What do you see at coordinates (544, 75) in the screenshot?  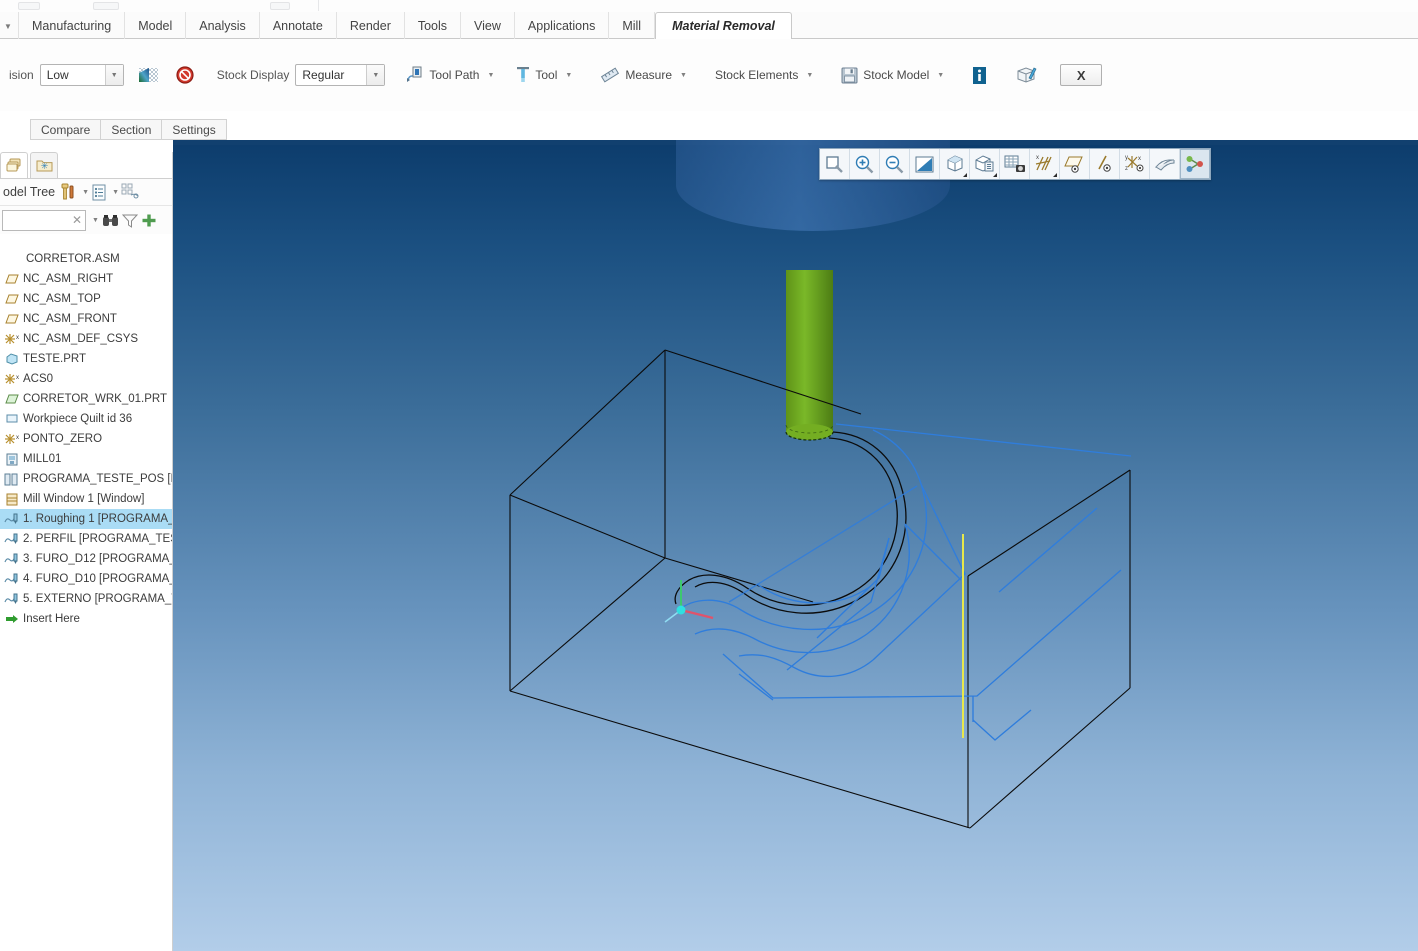 I see `tool-button: Tool ▼` at bounding box center [544, 75].